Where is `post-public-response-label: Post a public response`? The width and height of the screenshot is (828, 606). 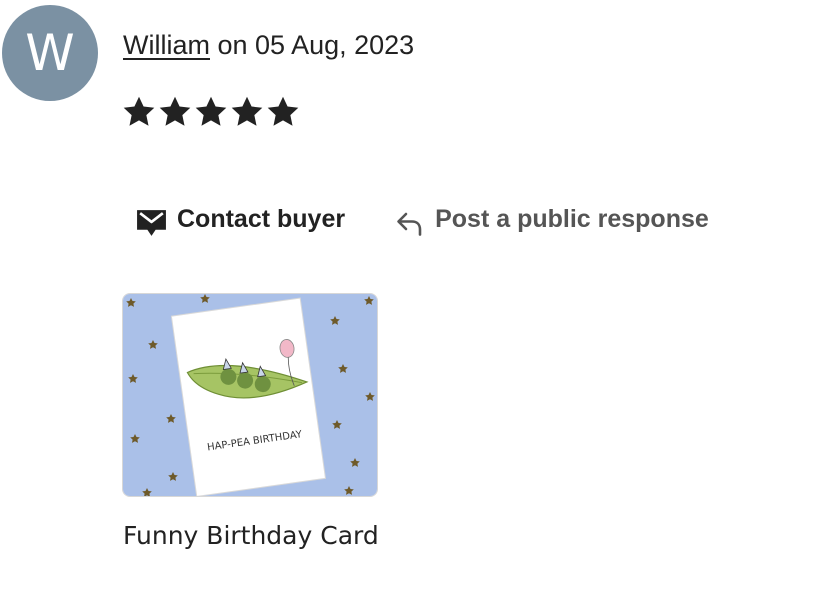
post-public-response-label: Post a public response is located at coordinates (572, 219).